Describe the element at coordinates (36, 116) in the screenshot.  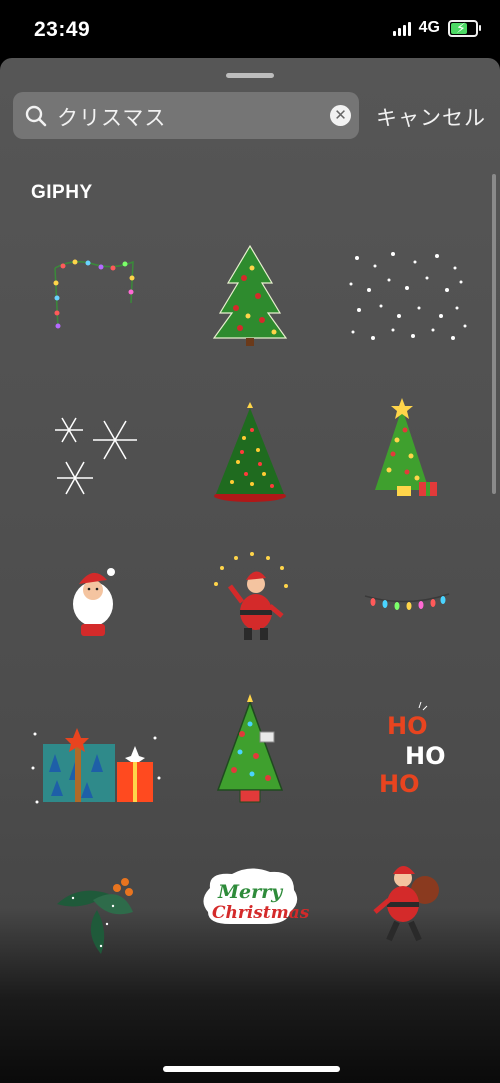
I see `search-icon` at that location.